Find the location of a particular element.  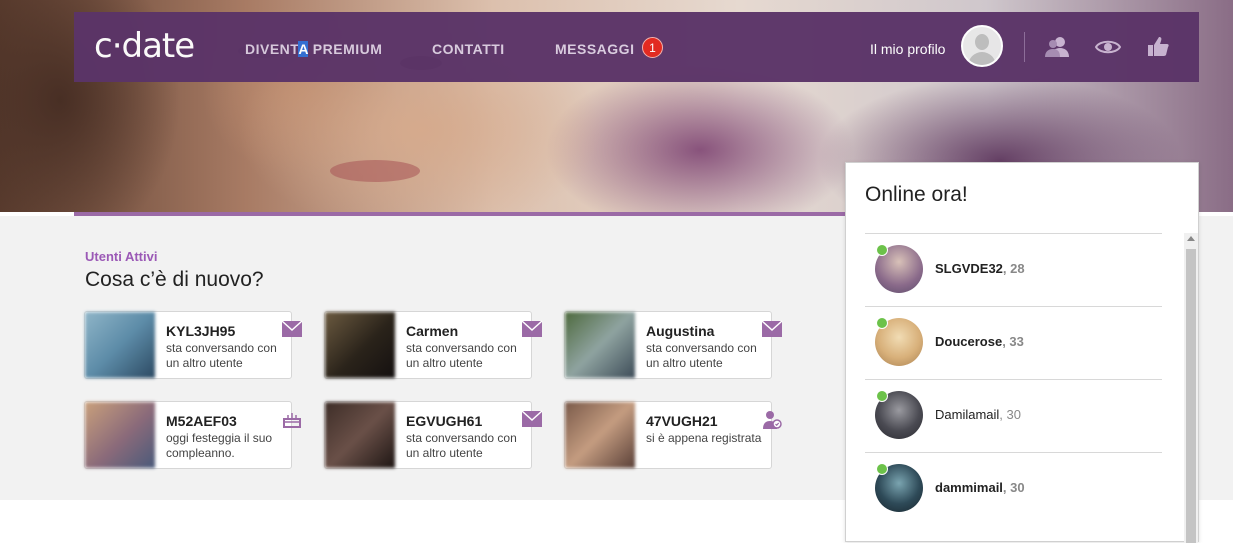

card-username: EGVUGH61 is located at coordinates (444, 421).